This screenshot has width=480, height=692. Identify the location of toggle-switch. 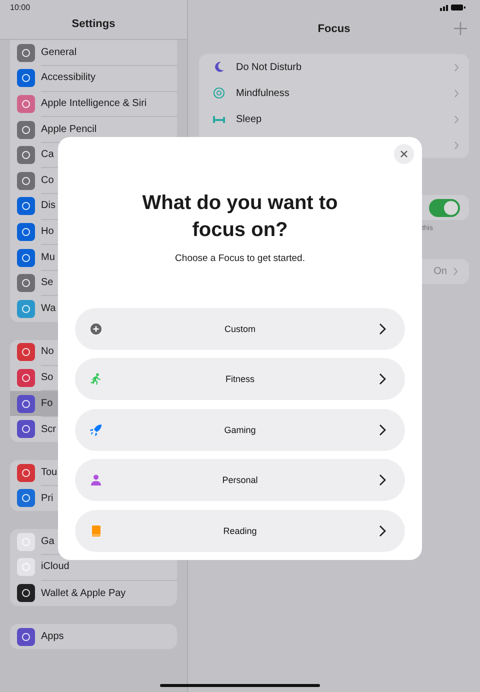
(444, 207).